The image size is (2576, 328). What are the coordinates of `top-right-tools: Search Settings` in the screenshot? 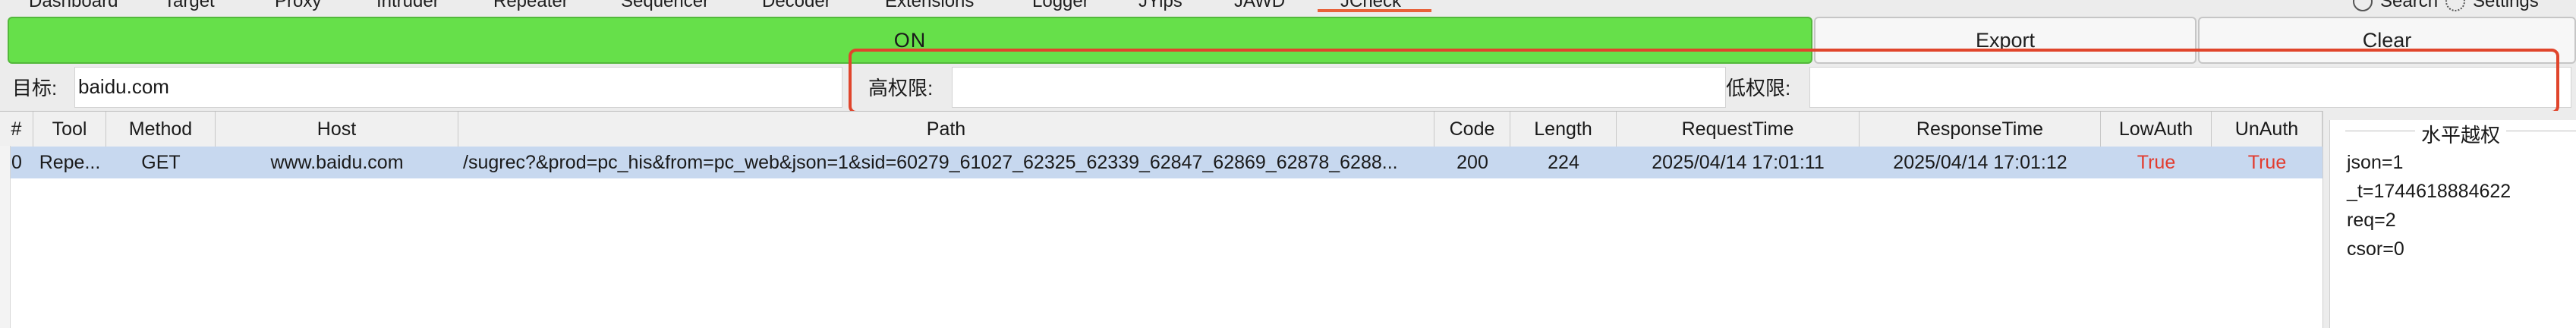 It's located at (2446, 6).